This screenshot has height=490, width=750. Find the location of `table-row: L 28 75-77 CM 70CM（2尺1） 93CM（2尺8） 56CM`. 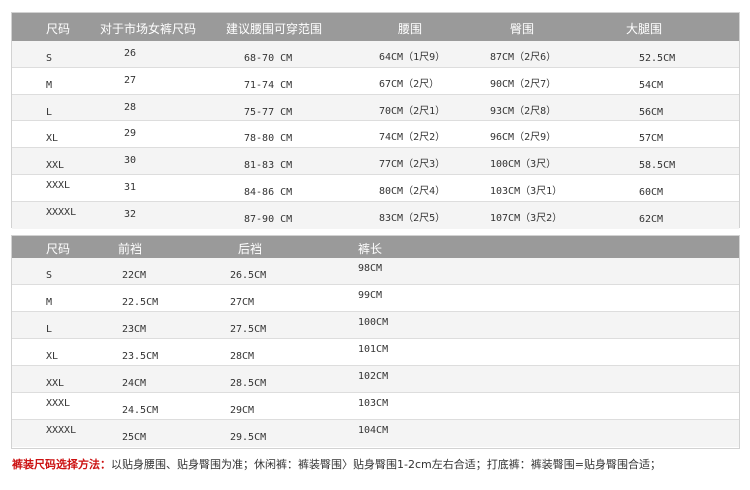

table-row: L 28 75-77 CM 70CM（2尺1） 93CM（2尺8） 56CM is located at coordinates (375, 108).